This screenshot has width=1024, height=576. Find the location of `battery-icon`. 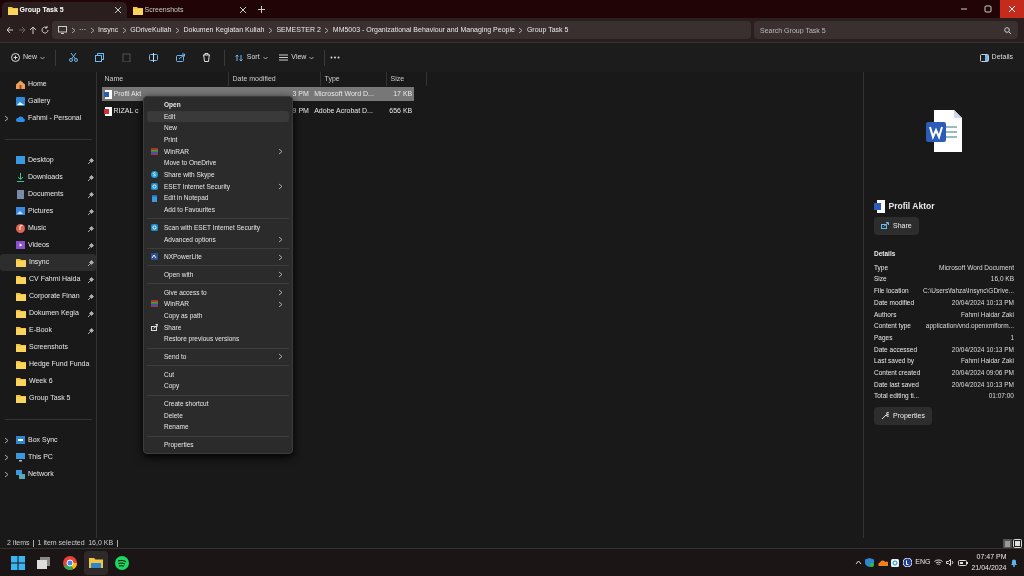

battery-icon is located at coordinates (962, 562).